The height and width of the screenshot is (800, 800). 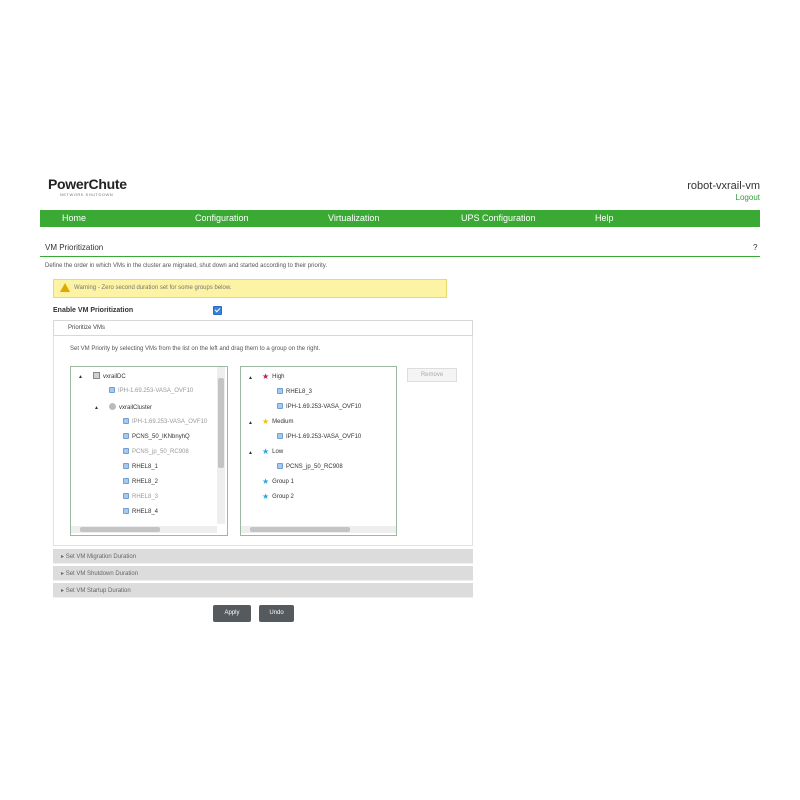 What do you see at coordinates (74, 247) in the screenshot?
I see `page-title: VM Prioritization` at bounding box center [74, 247].